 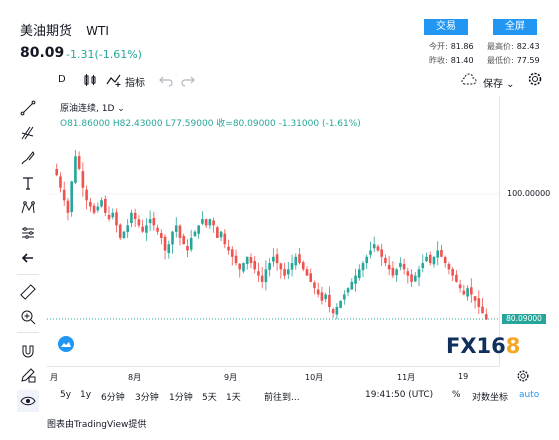 I want to click on range-3min: 3分钟, so click(x=147, y=396).